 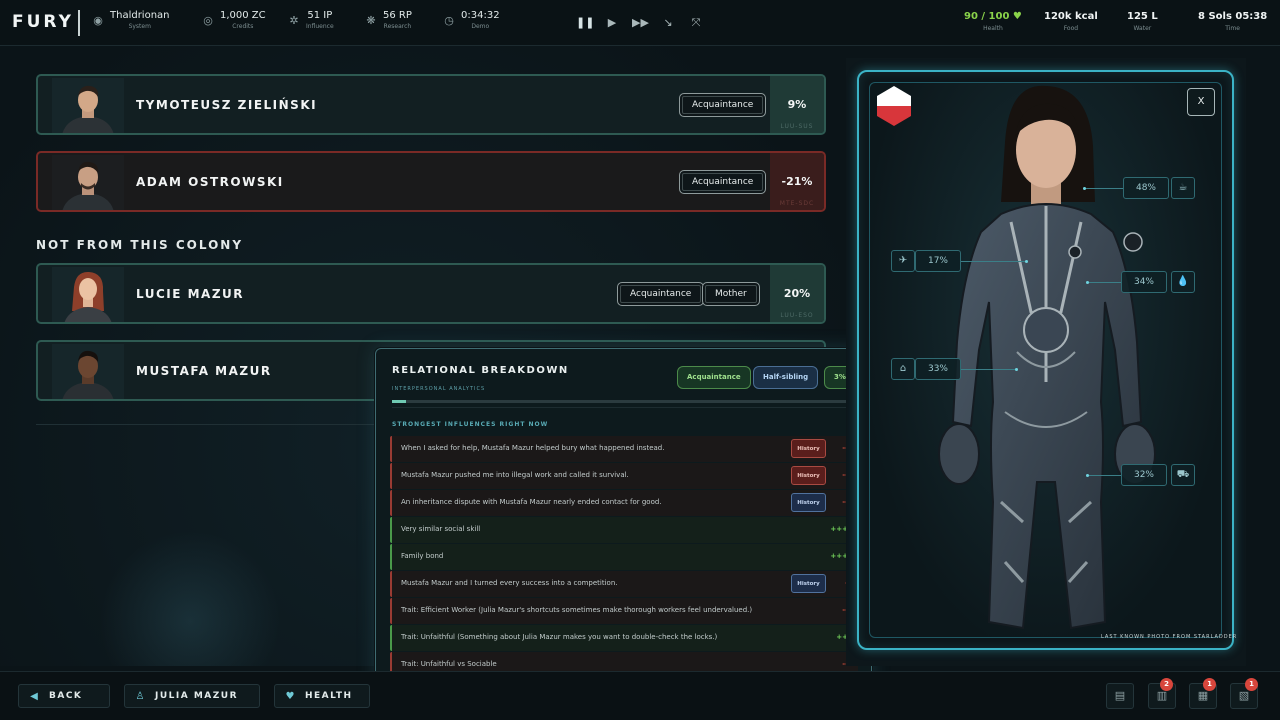 I want to click on influence-text: Very similar social skill, so click(x=441, y=529).